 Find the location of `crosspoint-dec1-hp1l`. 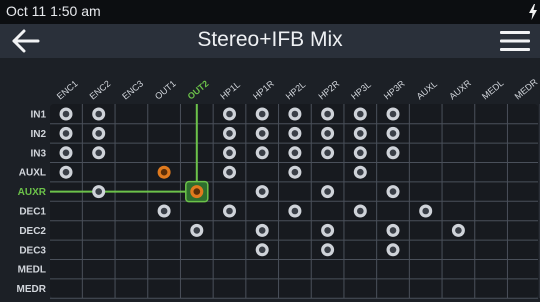

crosspoint-dec1-hp1l is located at coordinates (229, 211).